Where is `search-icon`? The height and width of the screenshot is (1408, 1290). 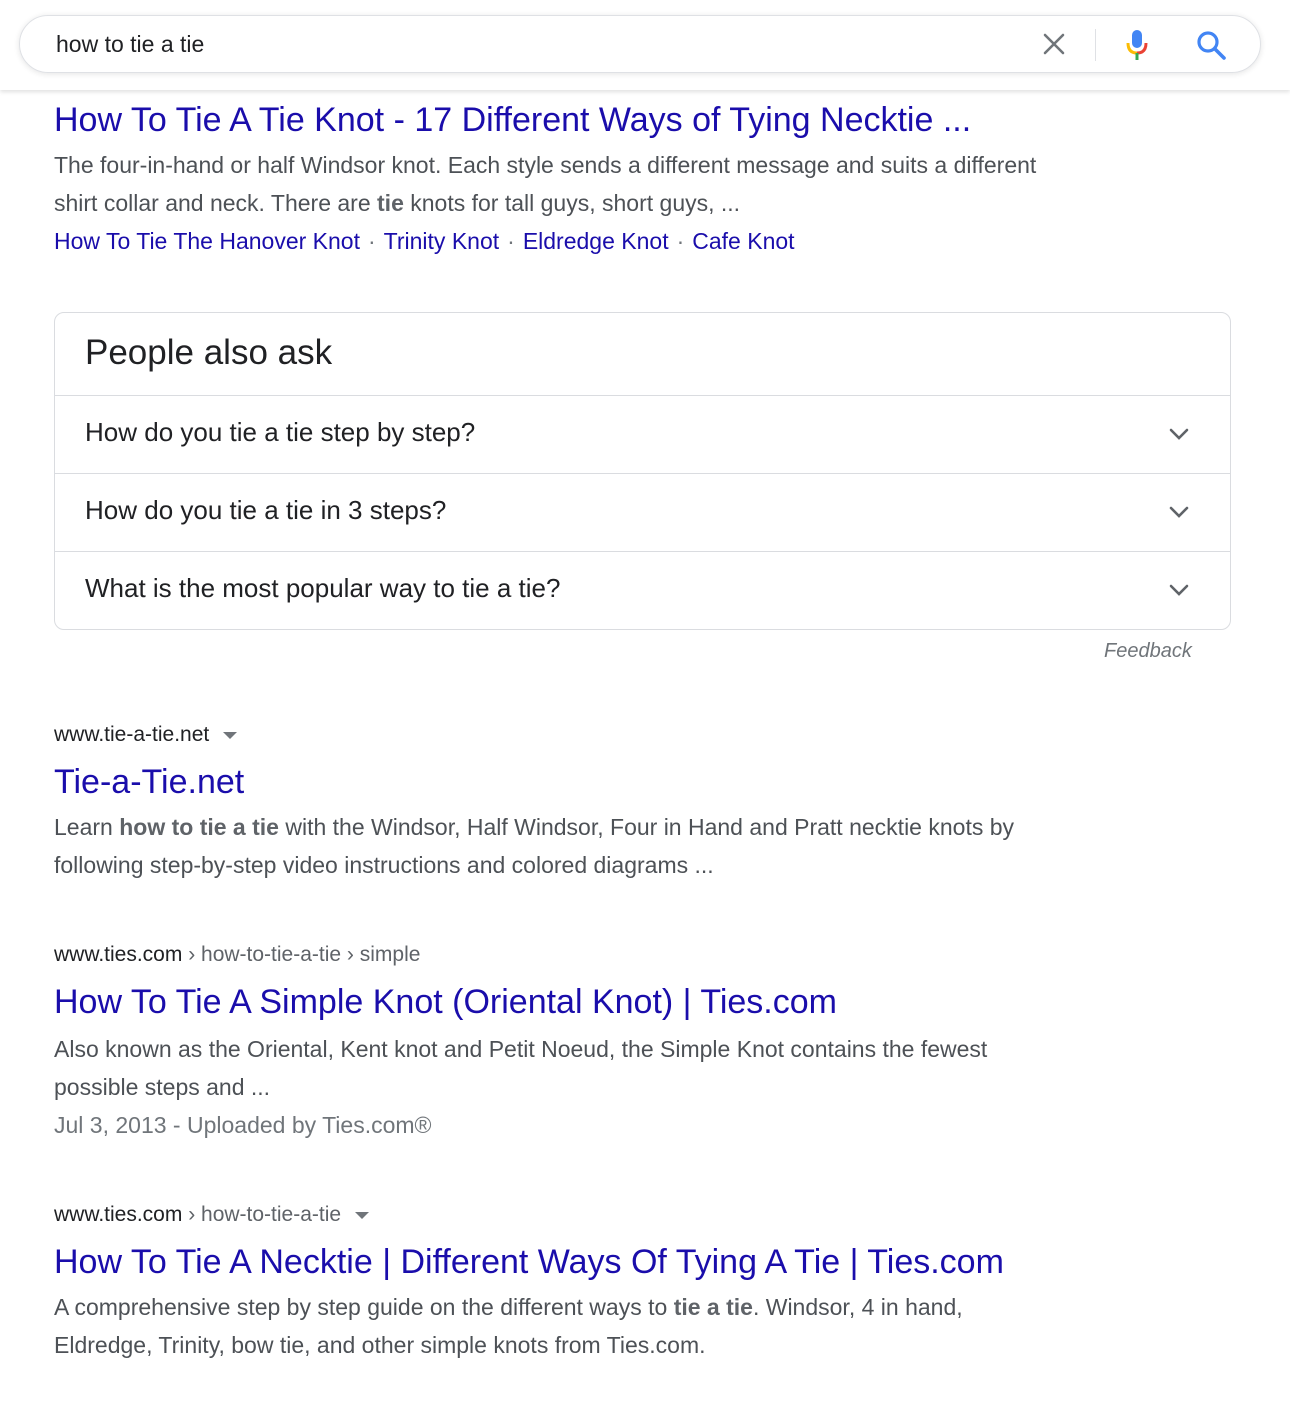
search-icon is located at coordinates (1211, 45).